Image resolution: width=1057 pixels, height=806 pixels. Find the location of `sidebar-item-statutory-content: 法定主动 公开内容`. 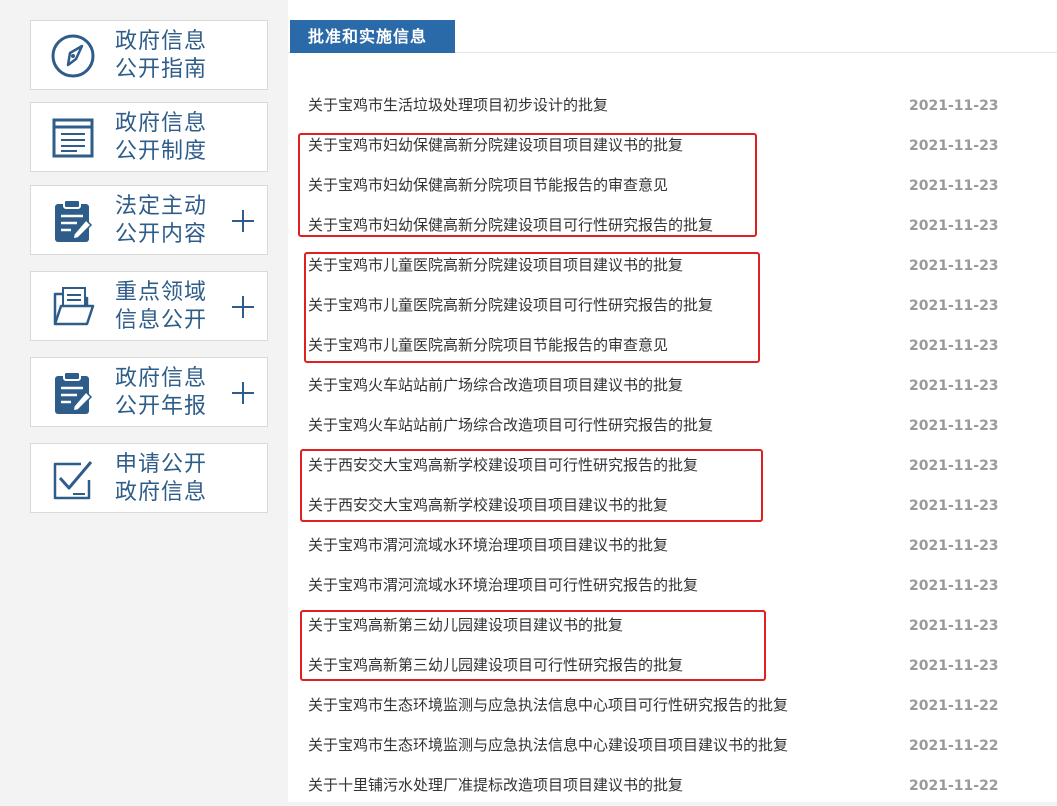

sidebar-item-statutory-content: 法定主动 公开内容 is located at coordinates (149, 220).